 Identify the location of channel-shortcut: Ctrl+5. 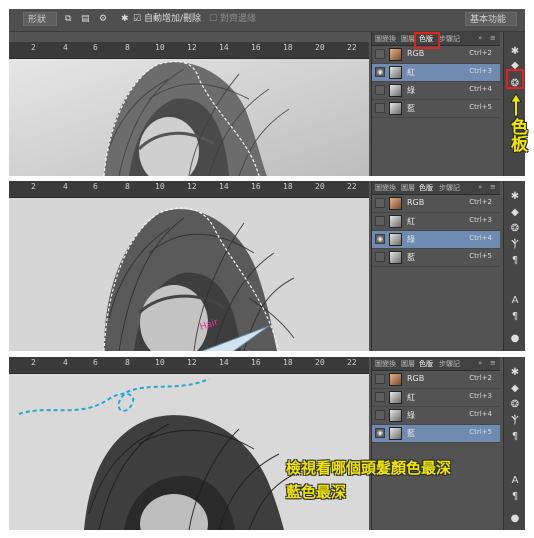
(480, 256).